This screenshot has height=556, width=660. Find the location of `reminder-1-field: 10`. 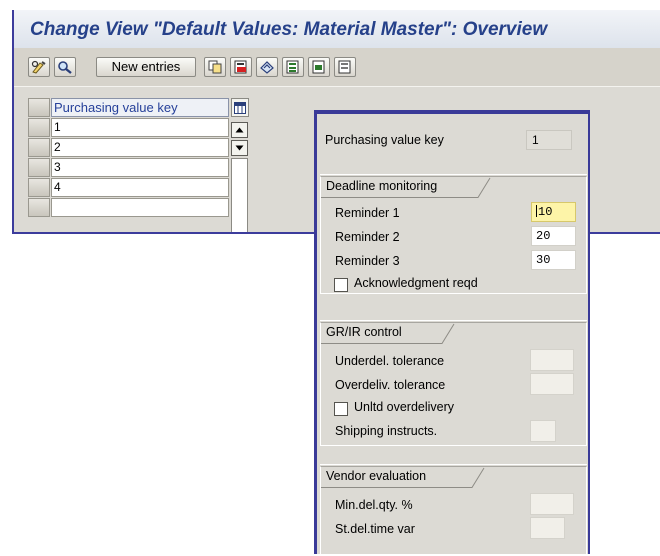

reminder-1-field: 10 is located at coordinates (553, 212).